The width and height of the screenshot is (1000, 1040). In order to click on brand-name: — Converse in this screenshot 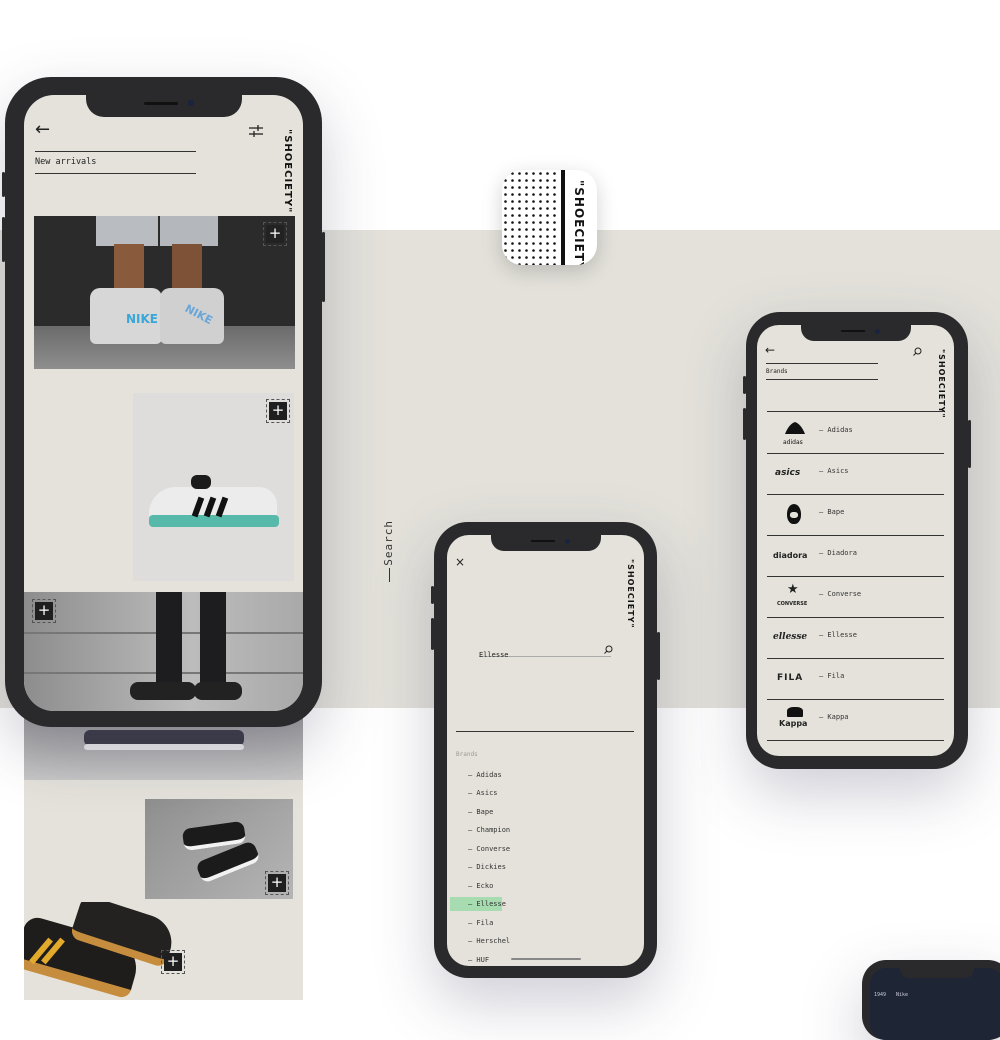, I will do `click(840, 594)`.